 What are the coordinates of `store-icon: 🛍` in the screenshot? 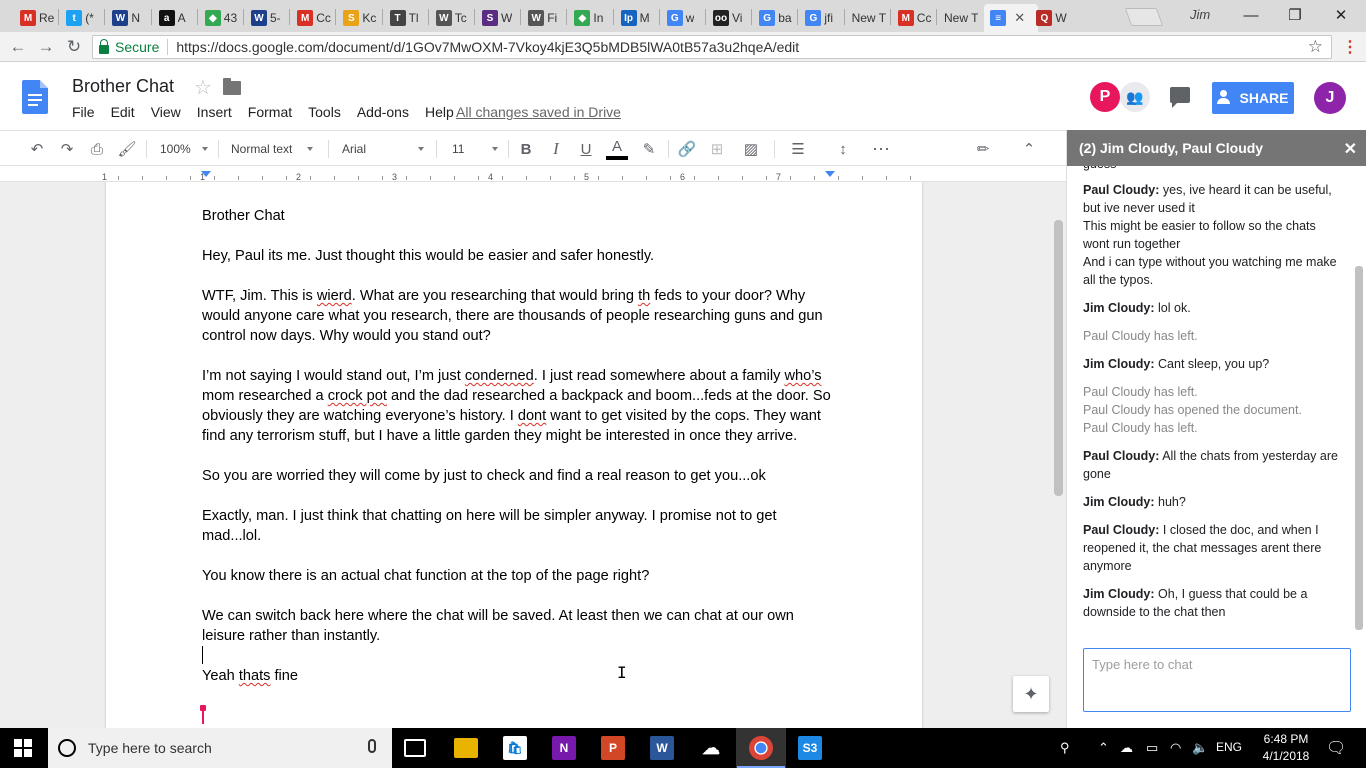 It's located at (515, 748).